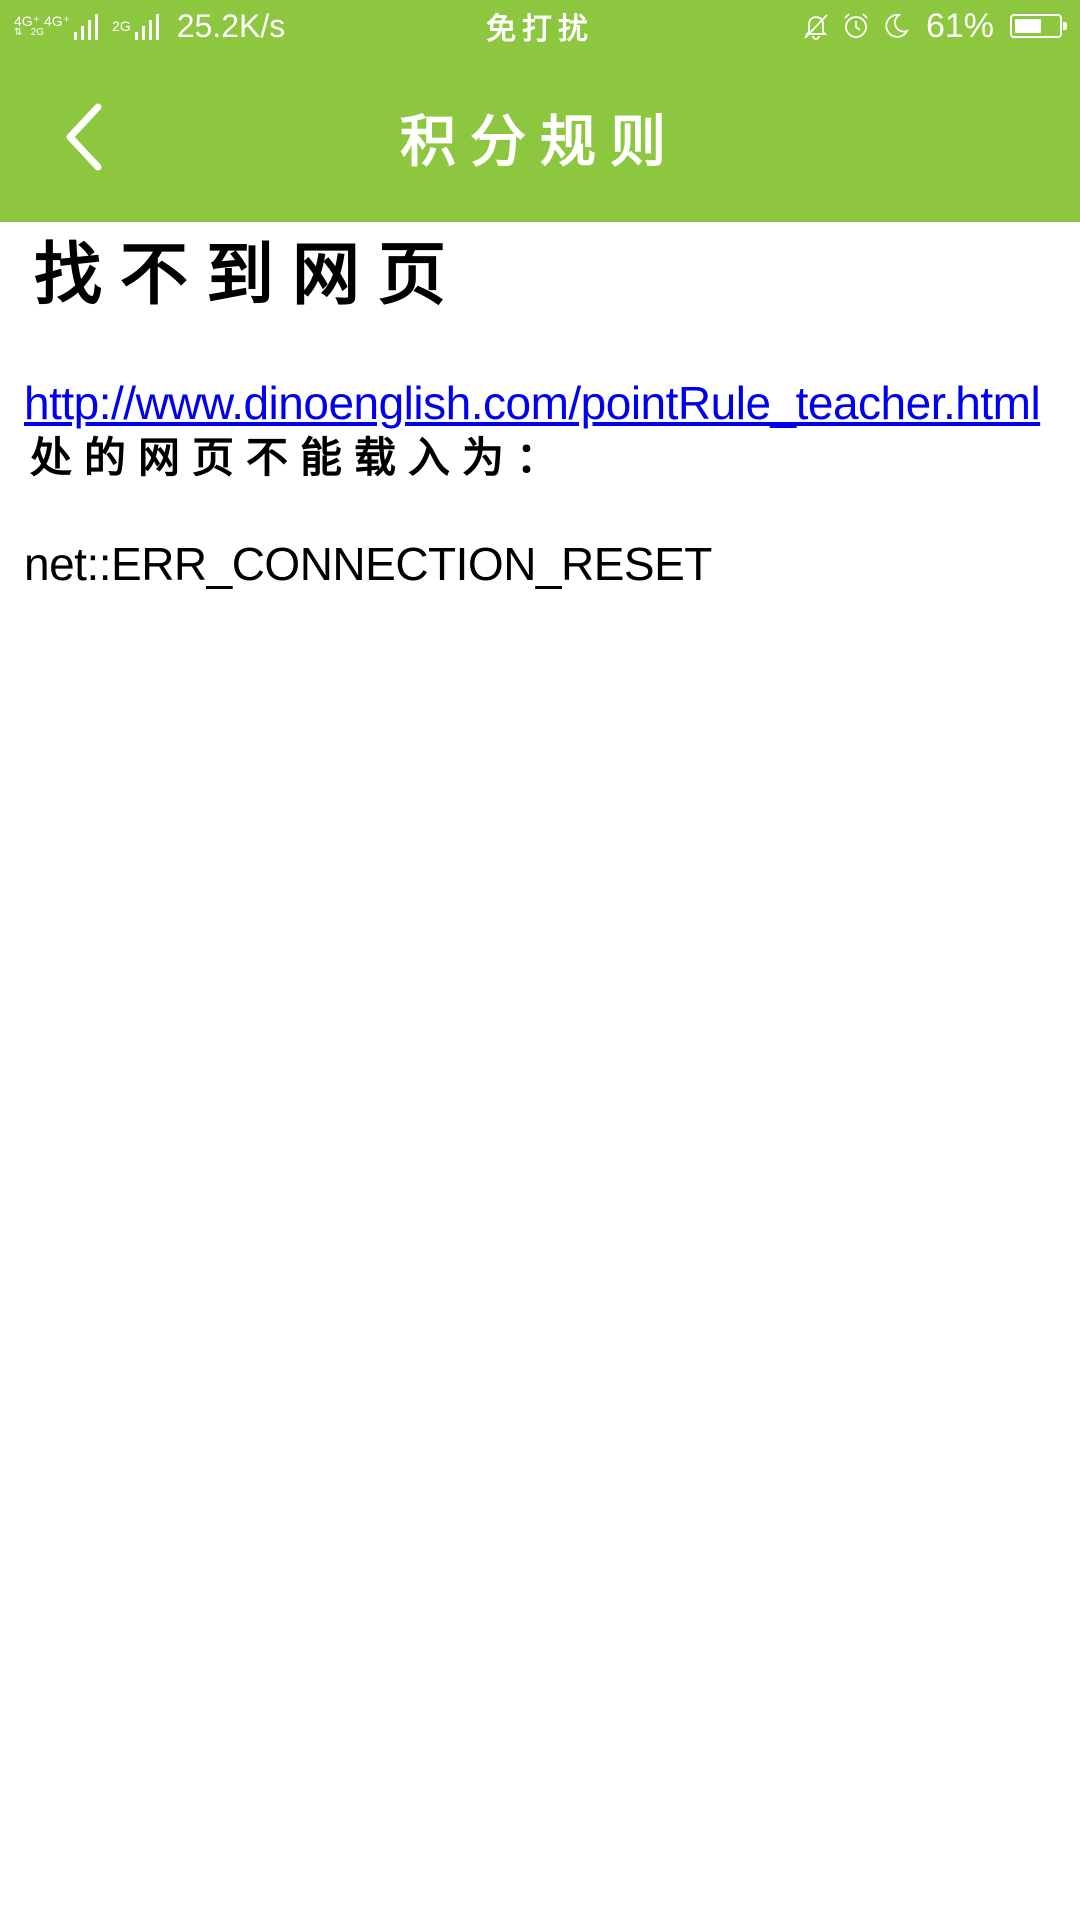  I want to click on status-bar-right: 61%, so click(929, 26).